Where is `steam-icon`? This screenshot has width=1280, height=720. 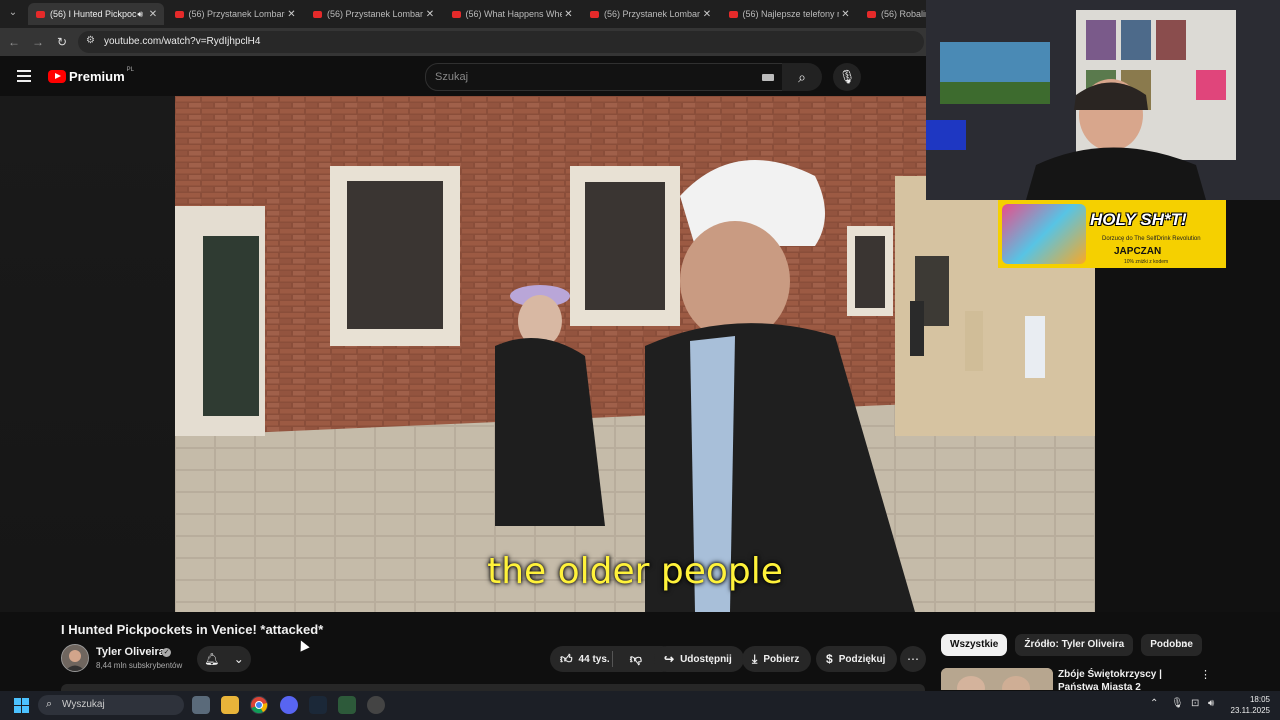 steam-icon is located at coordinates (318, 705).